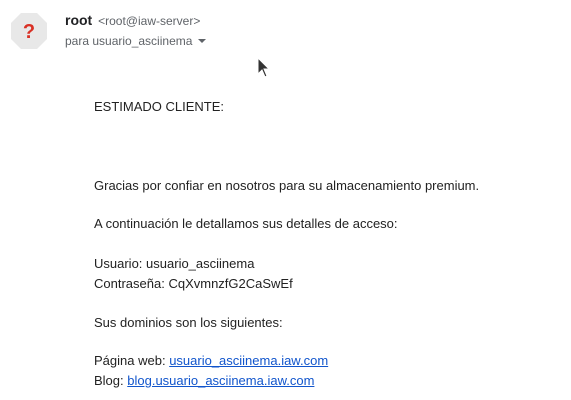 This screenshot has width=571, height=400. Describe the element at coordinates (149, 21) in the screenshot. I see `sender-email: <root@iaw-server>` at that location.